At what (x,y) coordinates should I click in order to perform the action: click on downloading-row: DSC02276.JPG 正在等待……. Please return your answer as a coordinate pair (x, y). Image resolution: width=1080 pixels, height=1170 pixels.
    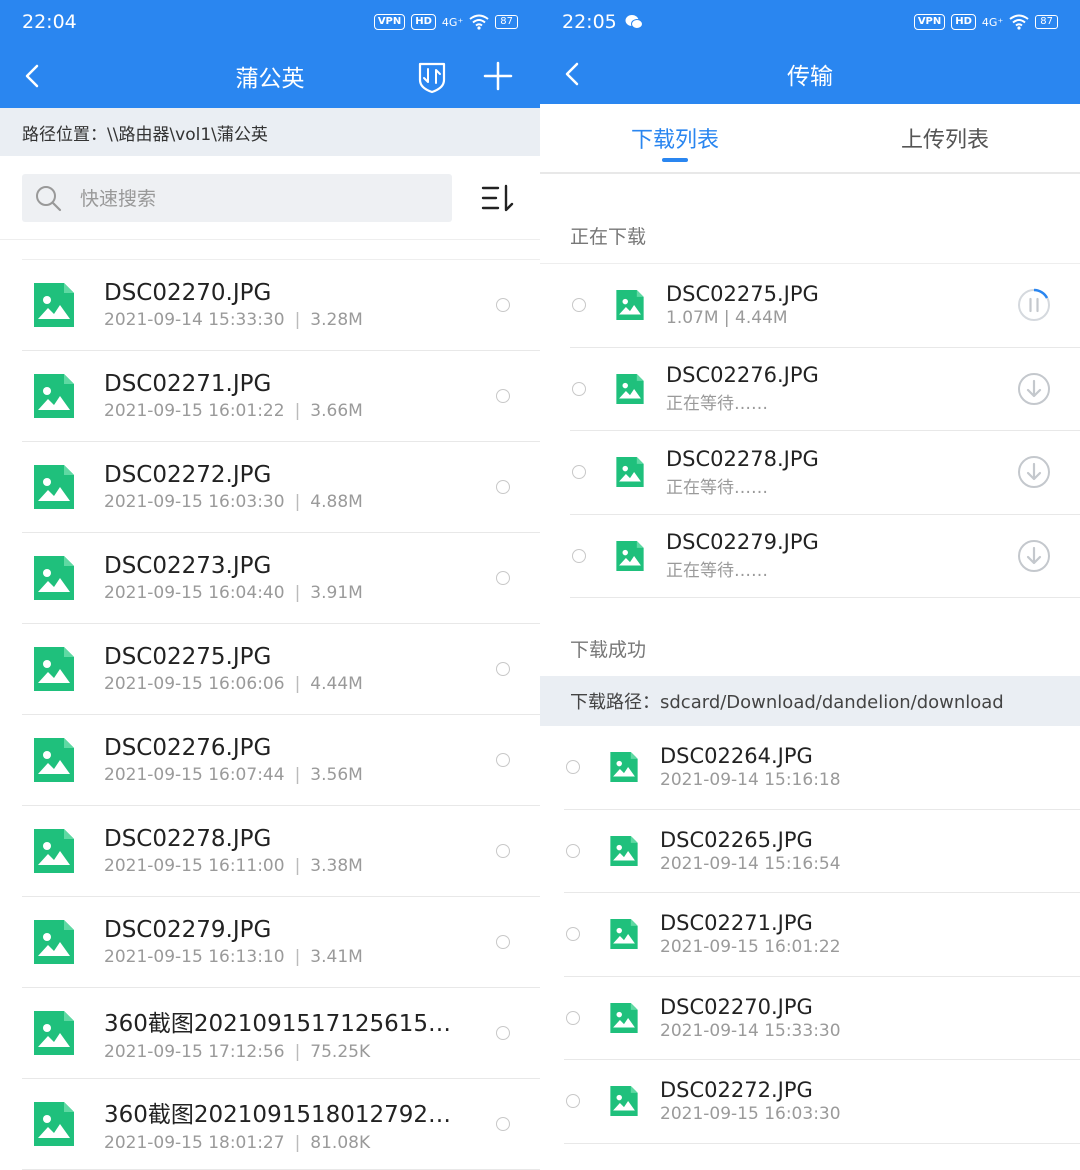
    Looking at the image, I should click on (825, 389).